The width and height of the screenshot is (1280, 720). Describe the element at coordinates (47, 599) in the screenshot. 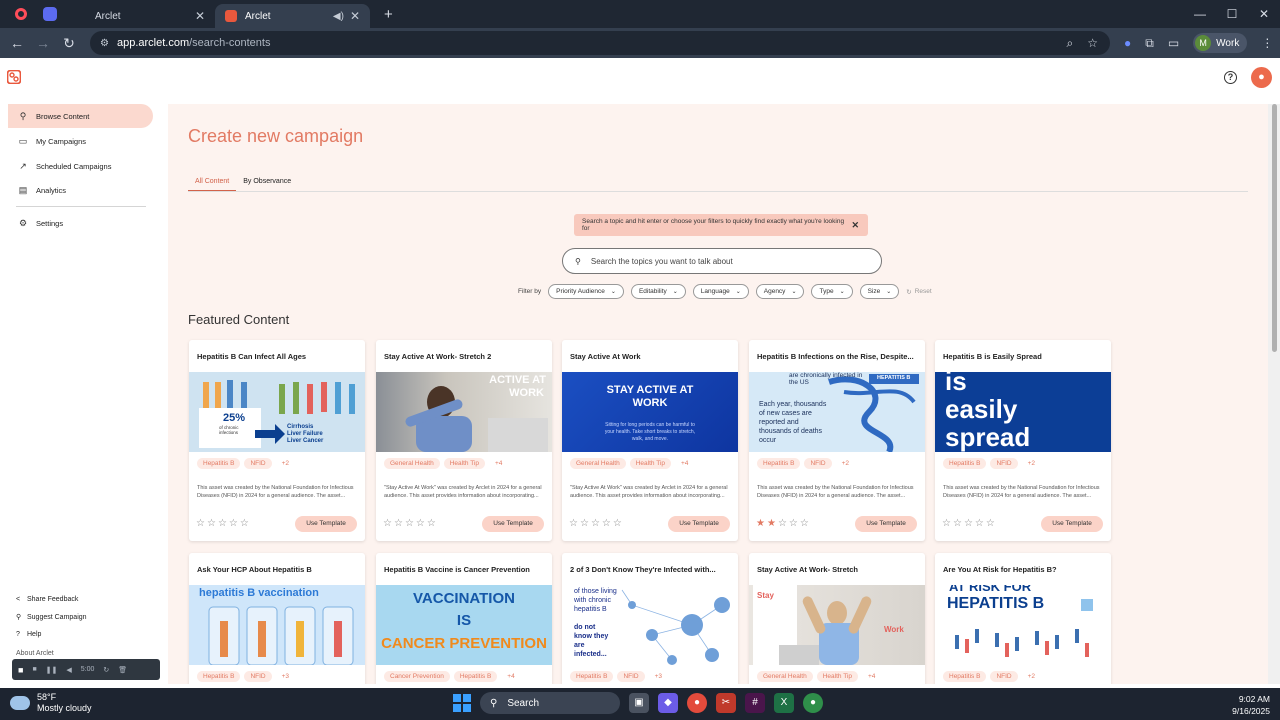

I see `share-feedback-link: < Share Feedback` at that location.